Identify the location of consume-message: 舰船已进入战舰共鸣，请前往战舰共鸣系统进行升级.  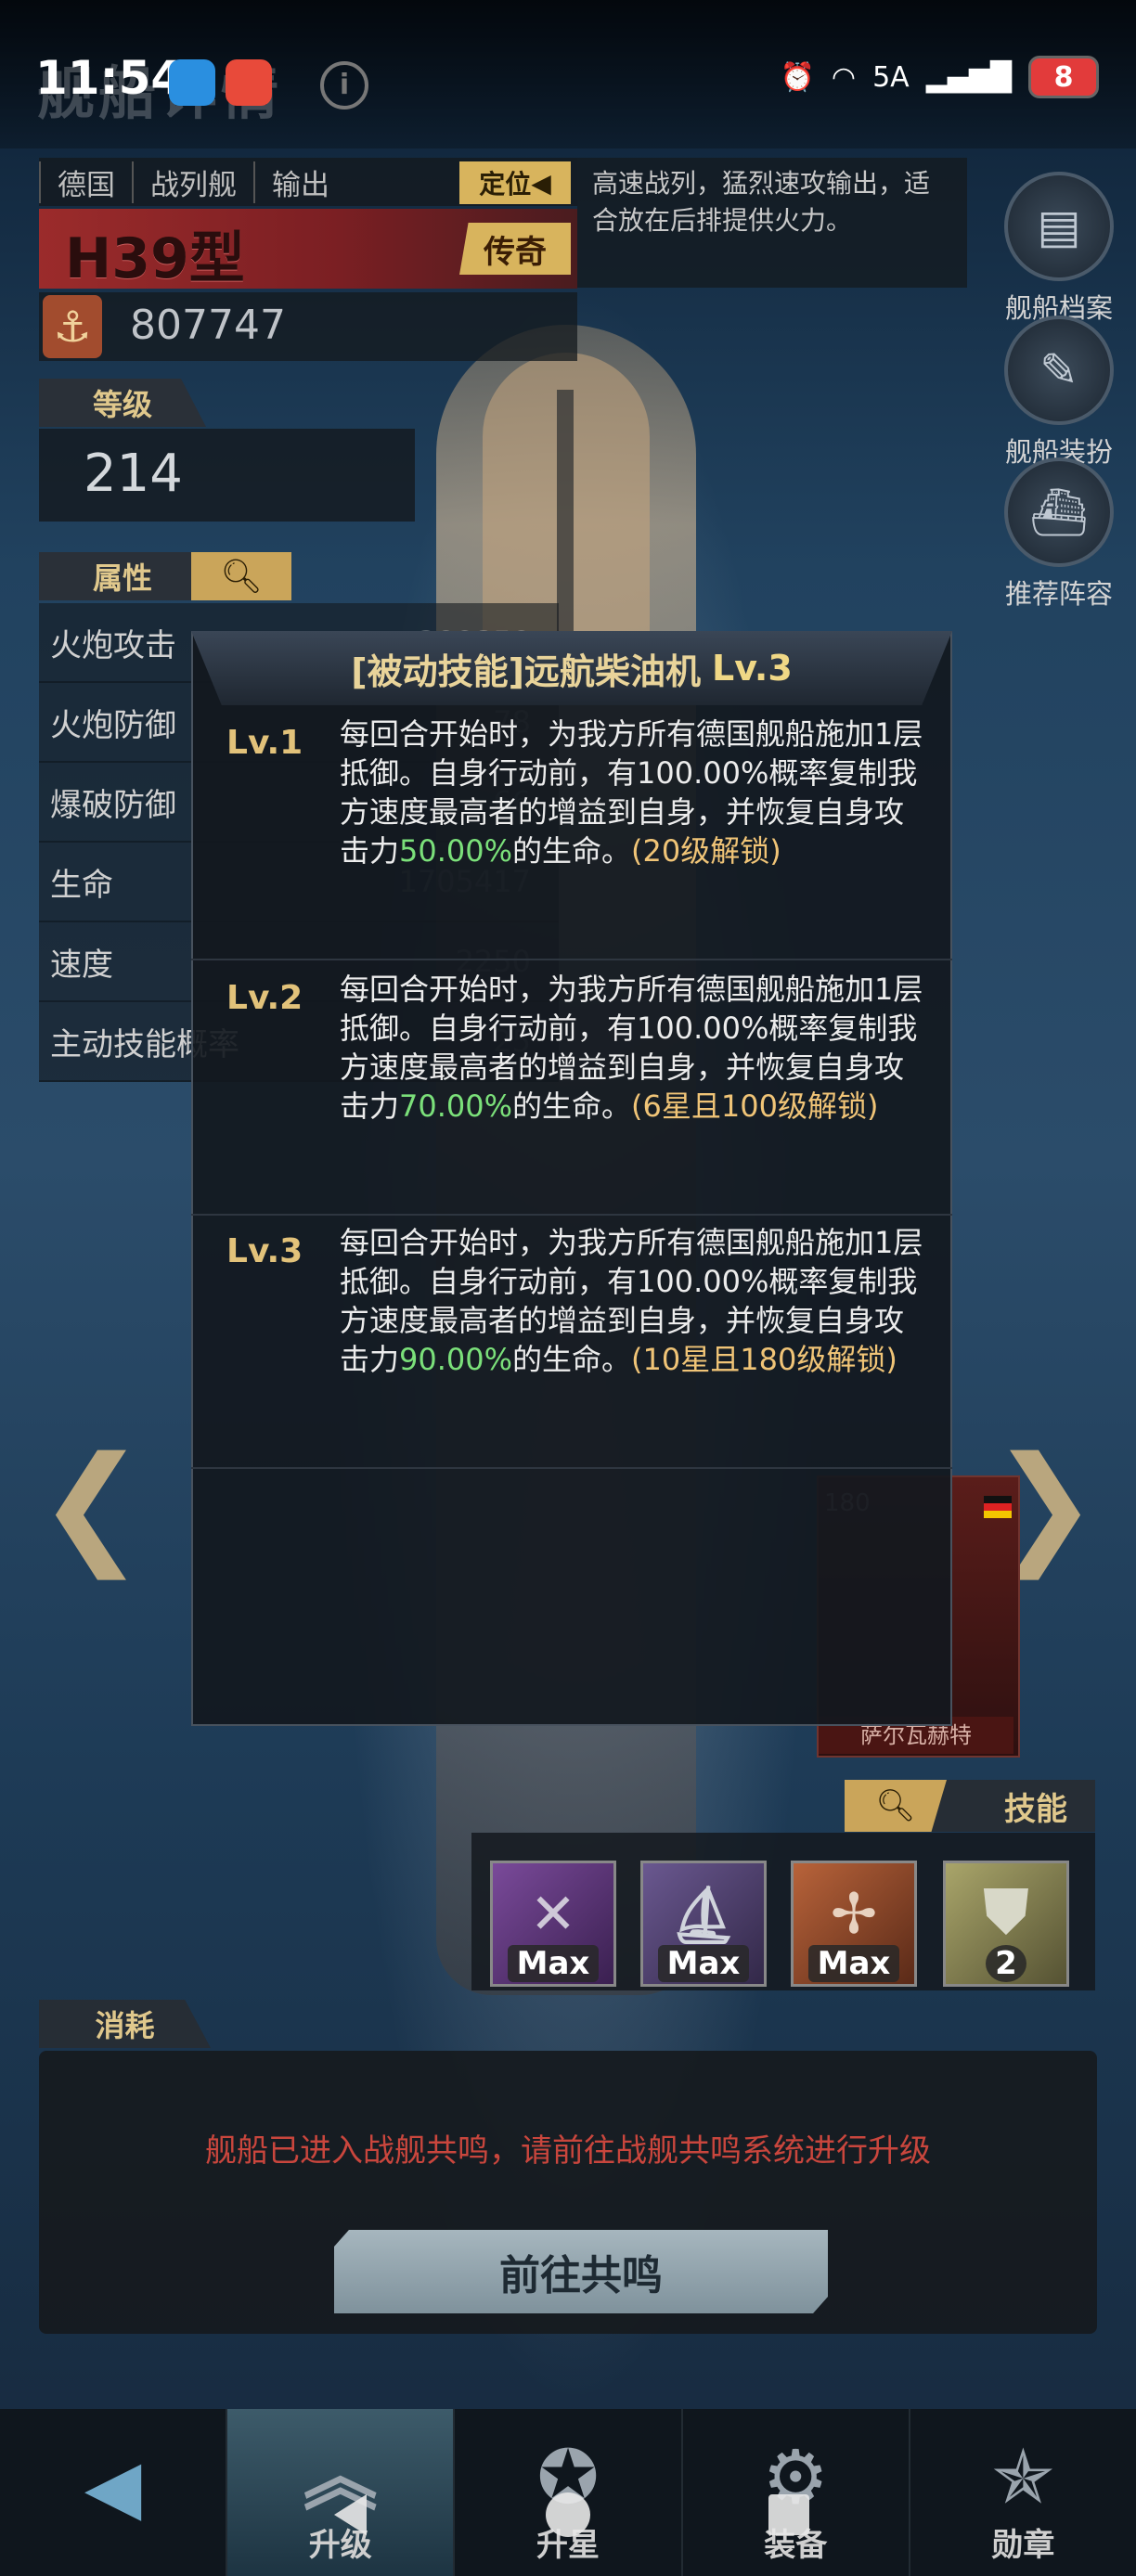
(568, 2151).